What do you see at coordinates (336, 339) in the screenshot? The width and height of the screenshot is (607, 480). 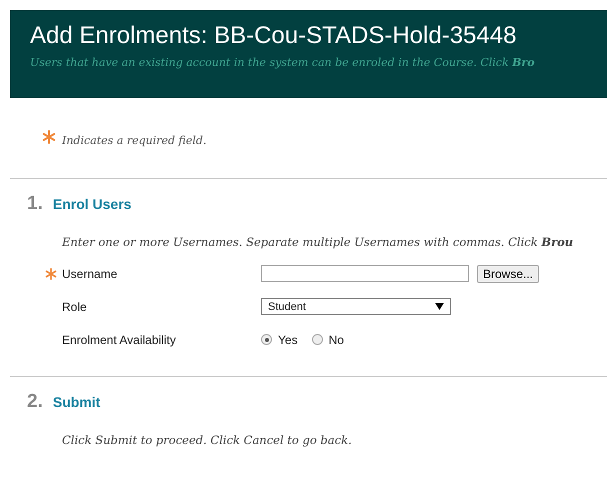 I see `radio-label: No` at bounding box center [336, 339].